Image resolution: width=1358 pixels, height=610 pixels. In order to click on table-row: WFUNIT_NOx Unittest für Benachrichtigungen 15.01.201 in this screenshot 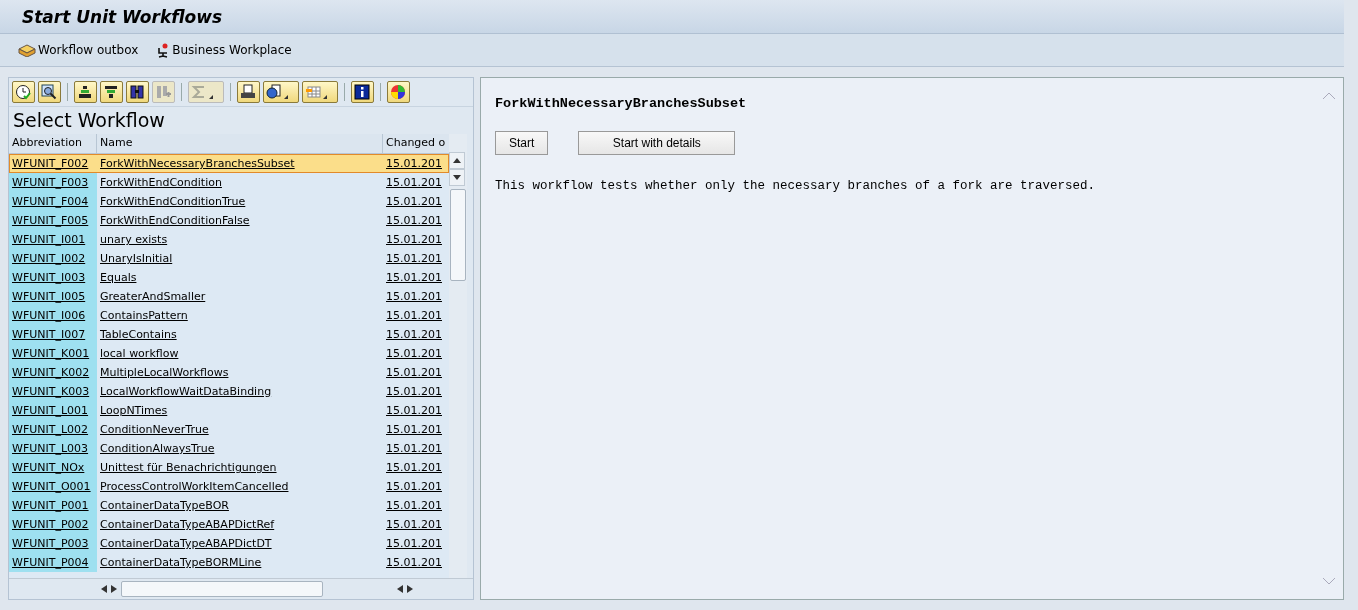, I will do `click(229, 467)`.